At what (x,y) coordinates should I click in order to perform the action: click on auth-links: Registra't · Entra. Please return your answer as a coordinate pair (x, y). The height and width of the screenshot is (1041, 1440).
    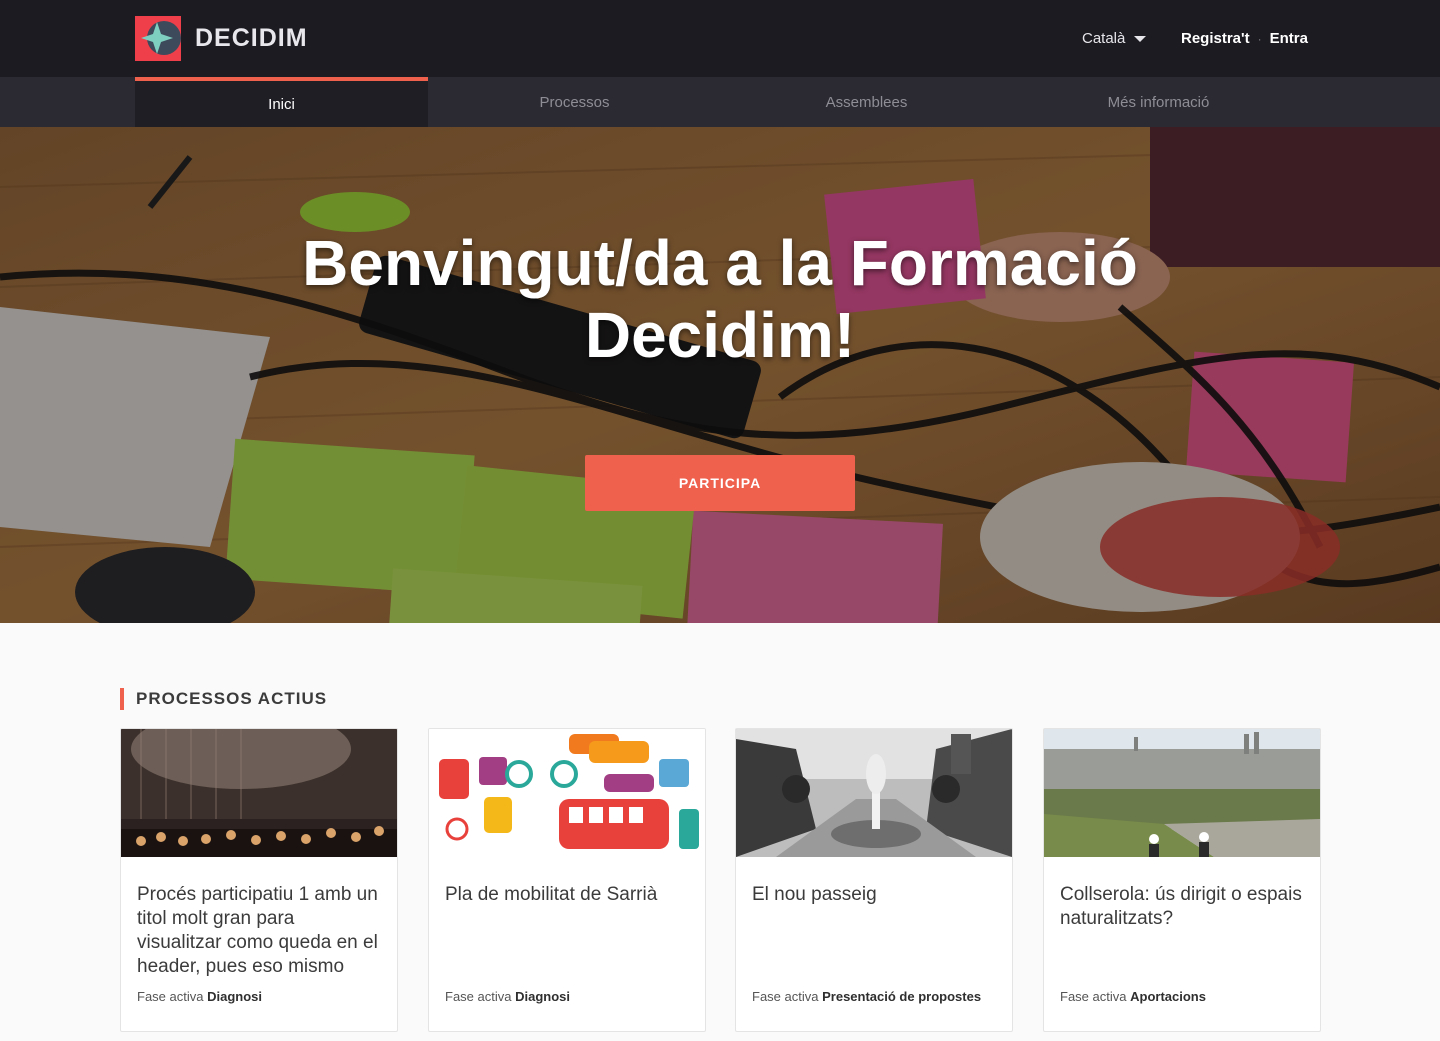
    Looking at the image, I should click on (1244, 38).